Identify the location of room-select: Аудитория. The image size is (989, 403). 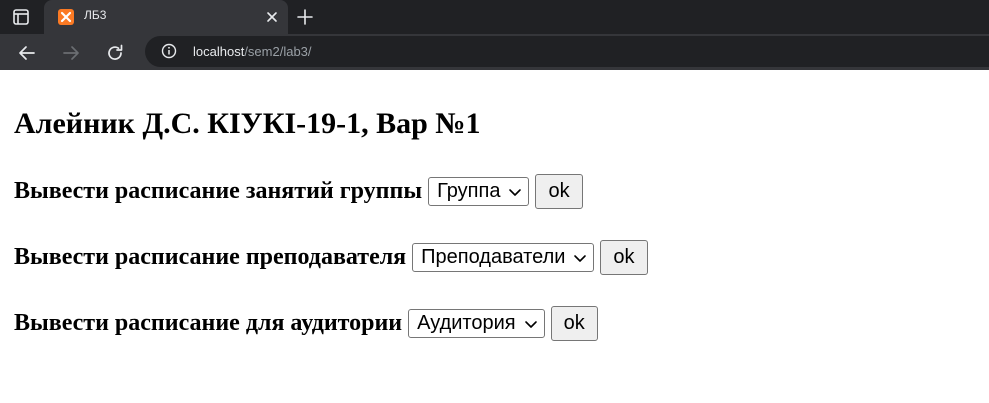
(476, 323).